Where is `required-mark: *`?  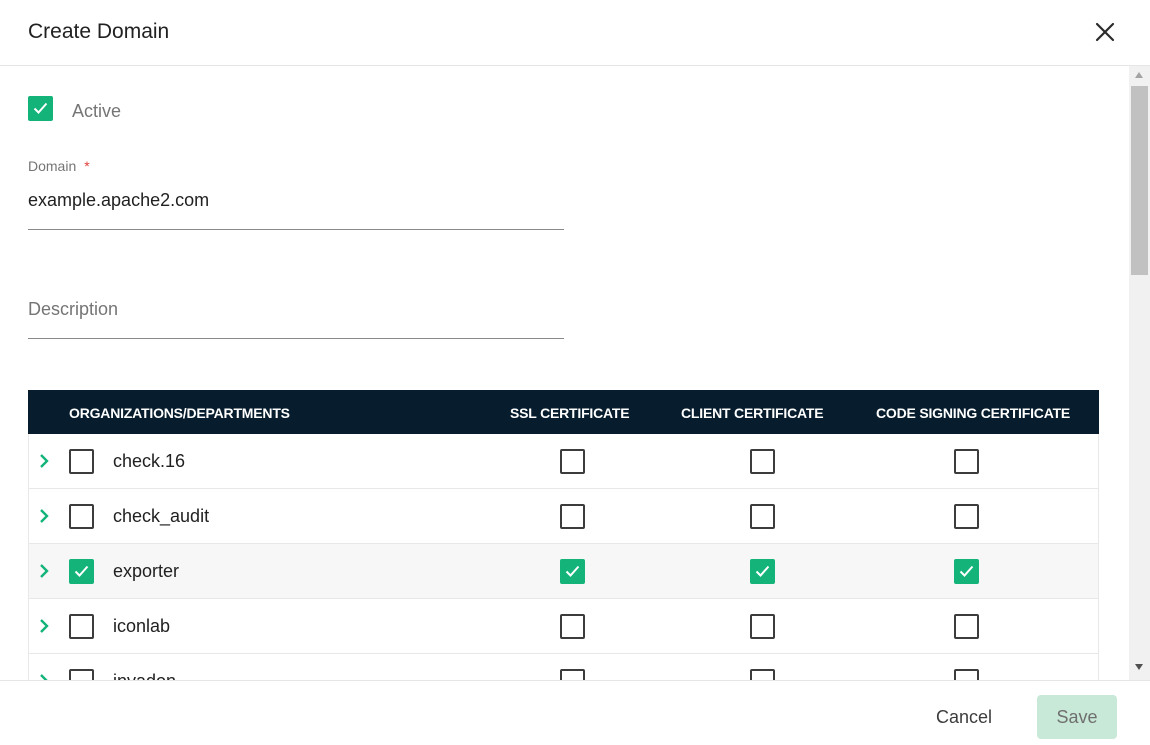 required-mark: * is located at coordinates (87, 166).